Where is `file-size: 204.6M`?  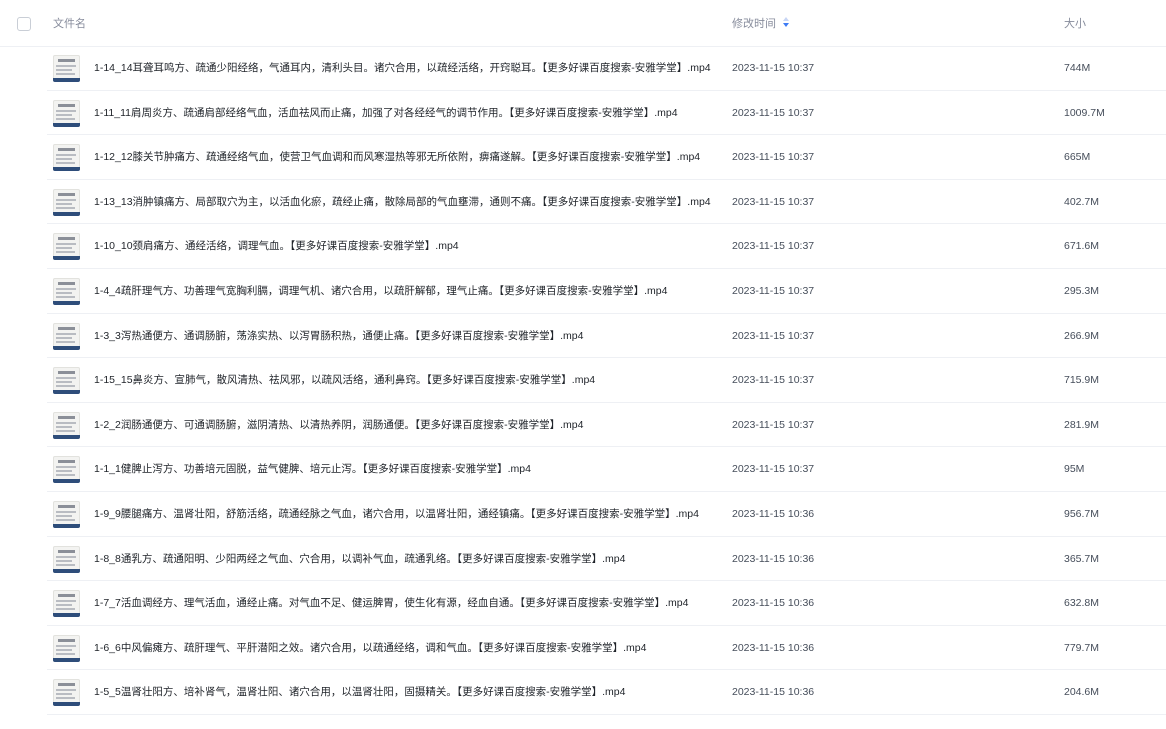 file-size: 204.6M is located at coordinates (1082, 692).